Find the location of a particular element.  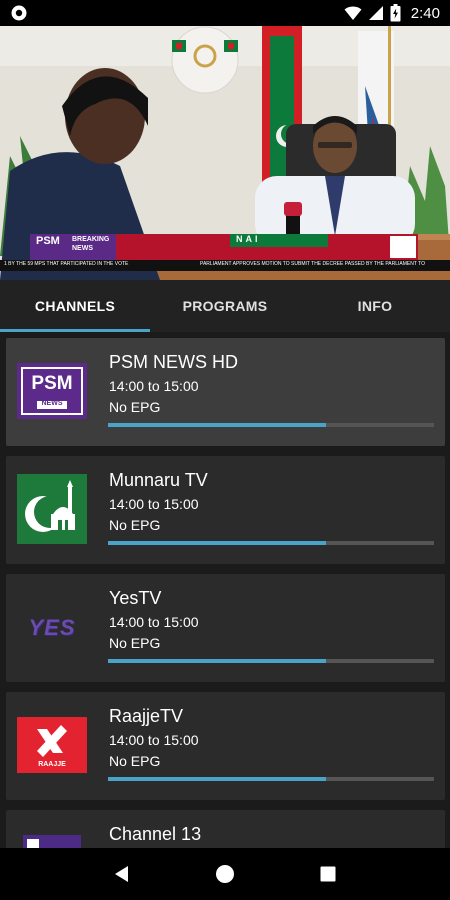

ticker-tag: BREAKING NEWS is located at coordinates (91, 244).